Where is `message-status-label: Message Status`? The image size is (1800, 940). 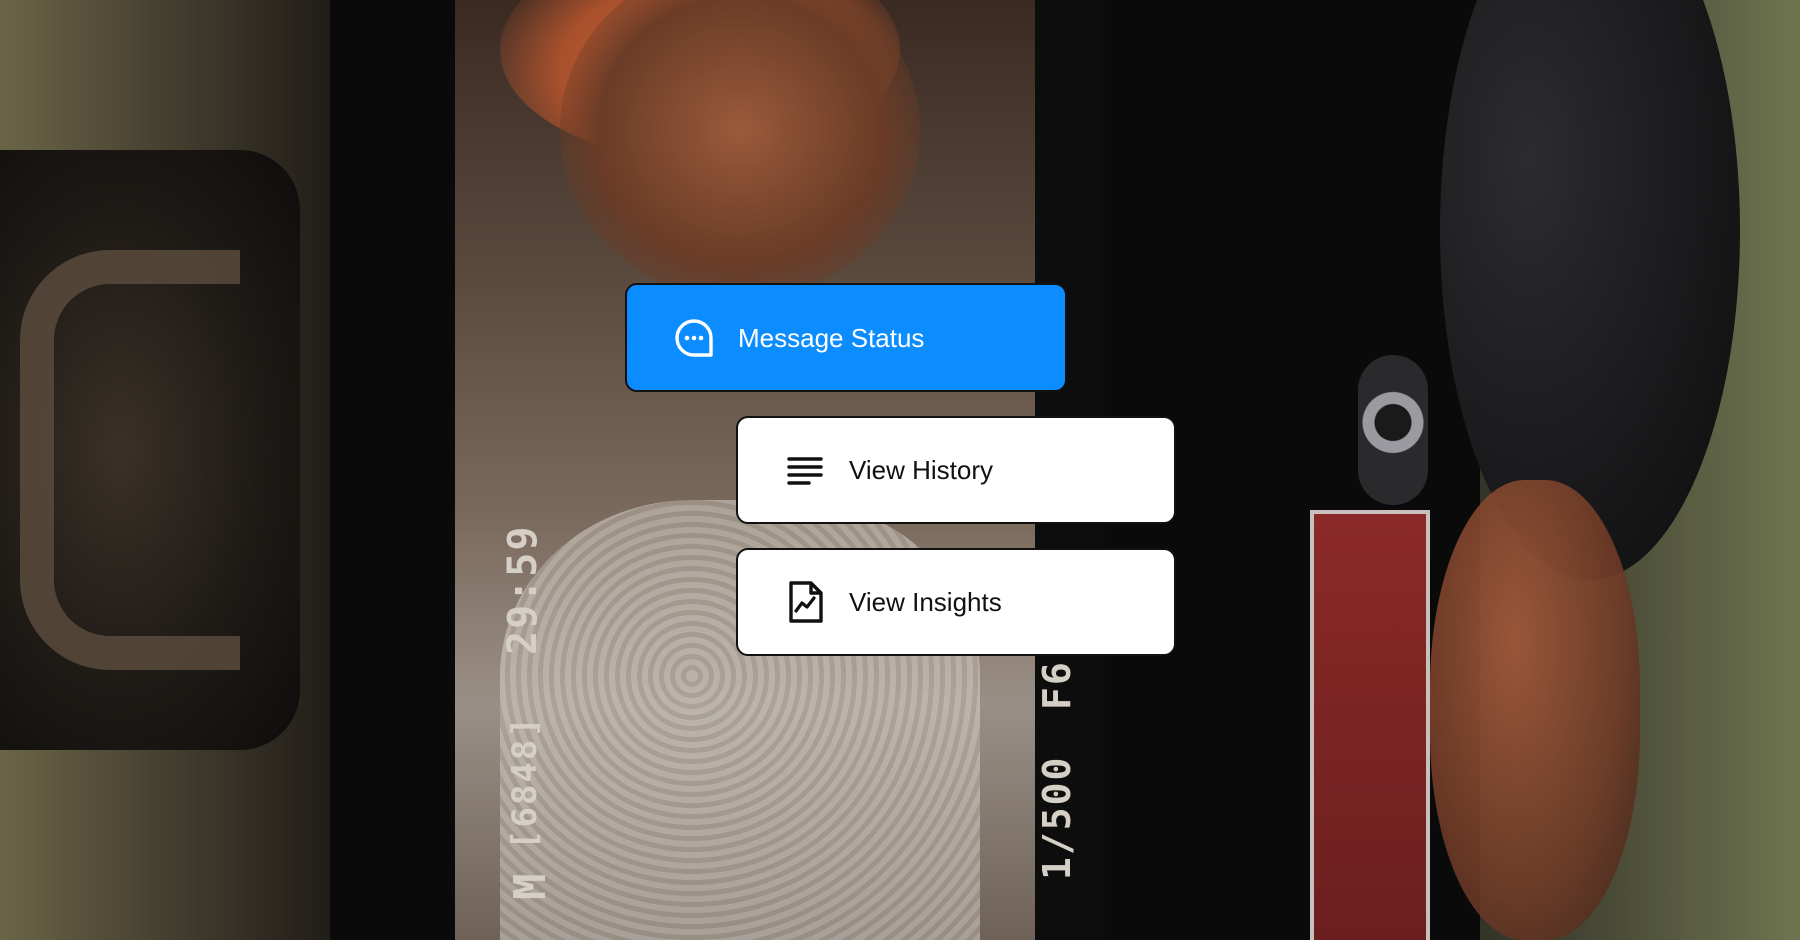
message-status-label: Message Status is located at coordinates (831, 337).